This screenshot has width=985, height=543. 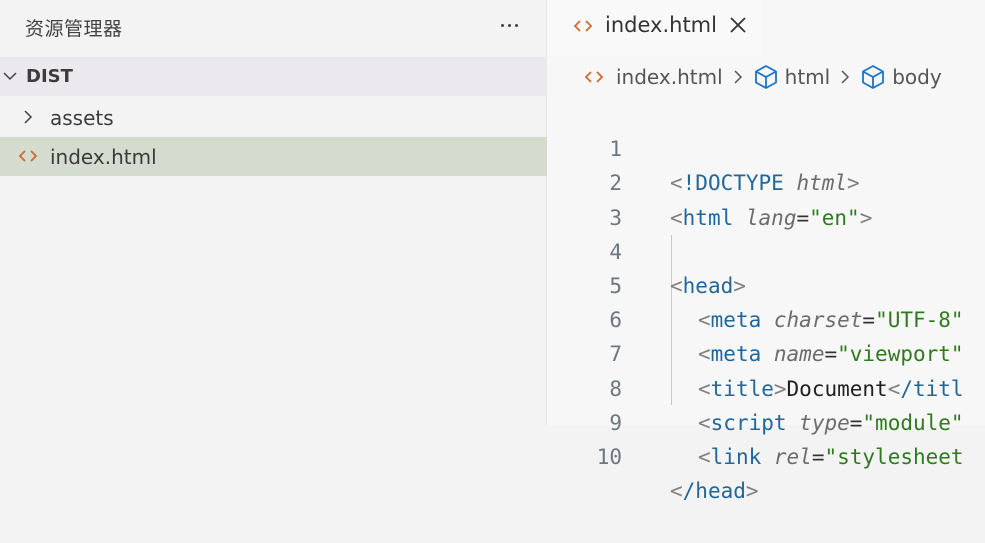 What do you see at coordinates (103, 157) in the screenshot?
I see `sidebar-item-label: index.html` at bounding box center [103, 157].